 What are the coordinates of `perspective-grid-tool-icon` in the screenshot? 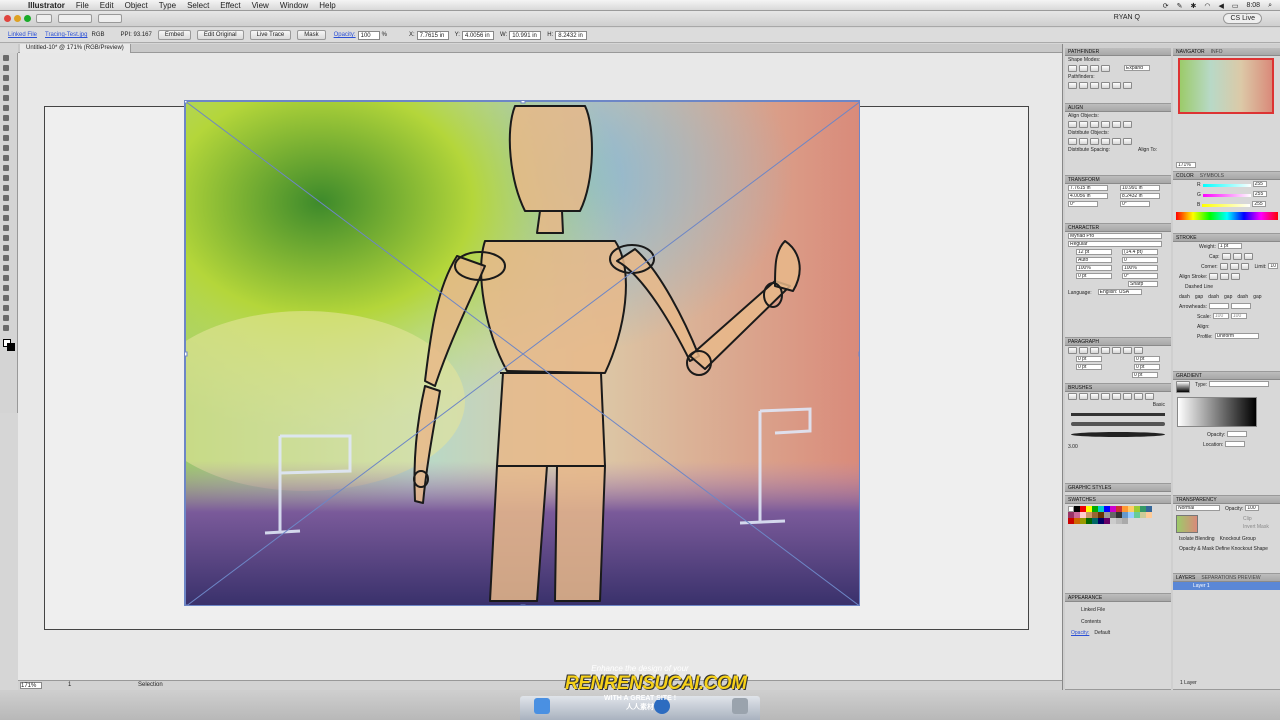 It's located at (6, 228).